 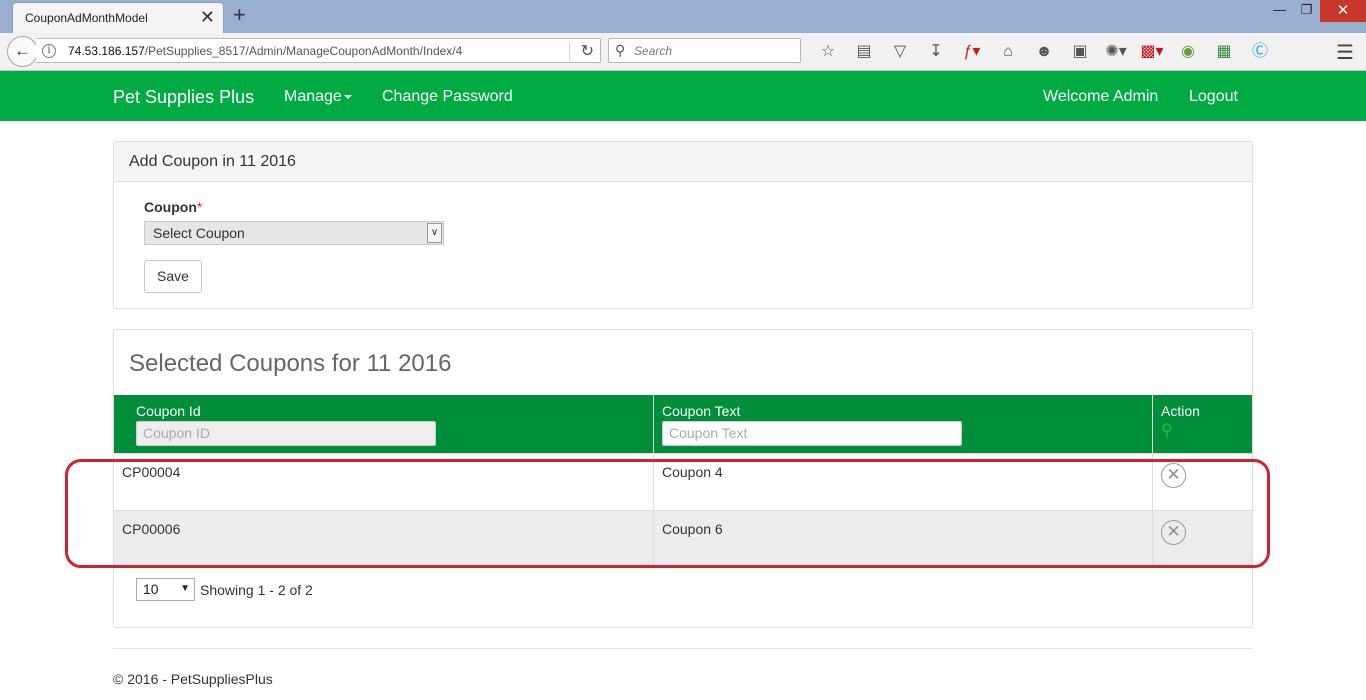 What do you see at coordinates (683, 16) in the screenshot?
I see `browser-tab-strip: CouponAdMonthModel ✕ + — ❐ ✕` at bounding box center [683, 16].